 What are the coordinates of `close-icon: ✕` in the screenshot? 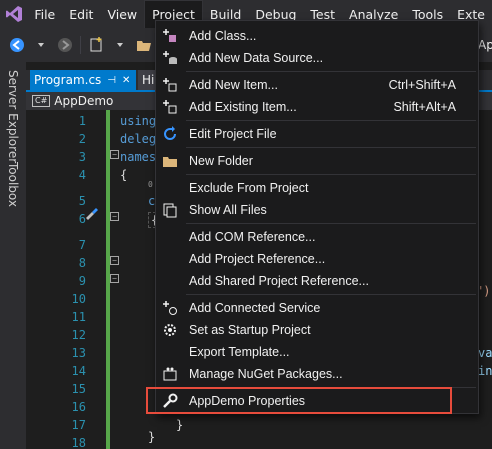 It's located at (126, 80).